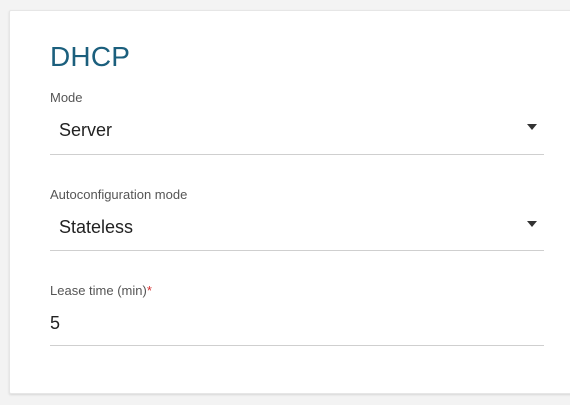  I want to click on lease-time-label: Lease time (min)*, so click(101, 290).